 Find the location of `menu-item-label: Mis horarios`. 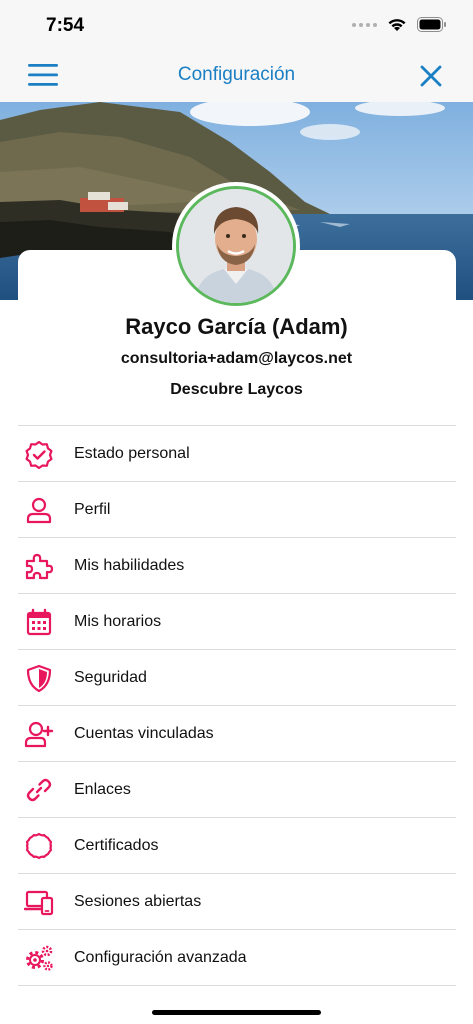

menu-item-label: Mis horarios is located at coordinates (118, 621).